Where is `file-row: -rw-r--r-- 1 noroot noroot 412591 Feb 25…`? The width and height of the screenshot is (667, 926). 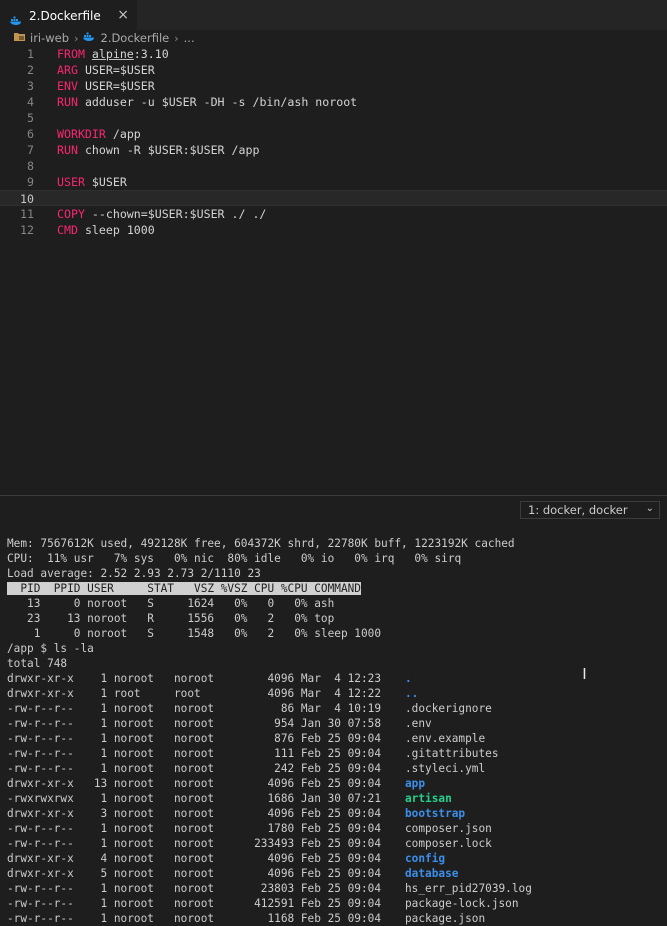 file-row: -rw-r--r-- 1 noroot noroot 412591 Feb 25… is located at coordinates (263, 903).